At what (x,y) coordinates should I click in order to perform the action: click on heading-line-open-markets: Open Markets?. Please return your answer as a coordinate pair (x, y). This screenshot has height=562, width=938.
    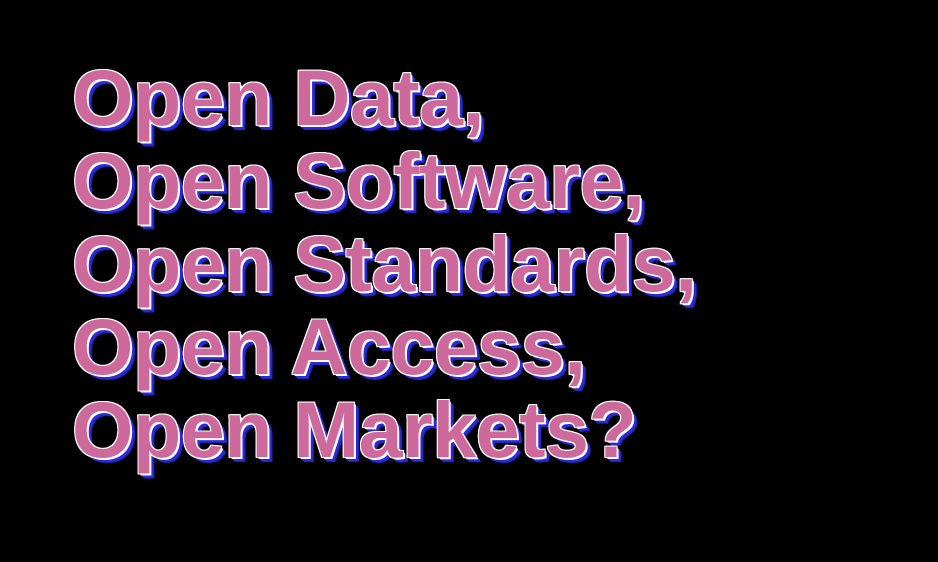
    Looking at the image, I should click on (354, 429).